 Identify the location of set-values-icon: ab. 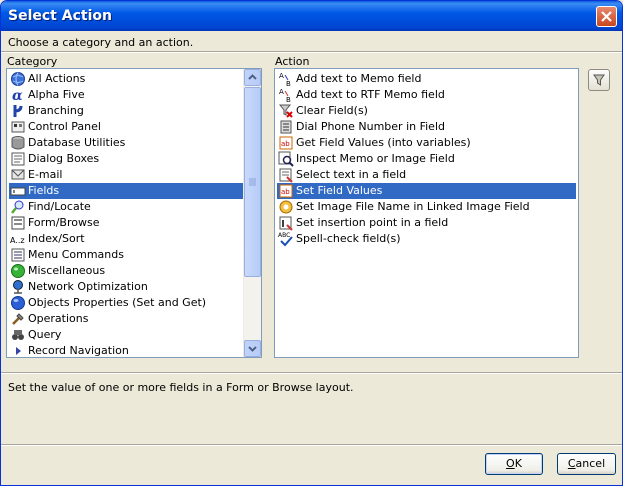
(286, 191).